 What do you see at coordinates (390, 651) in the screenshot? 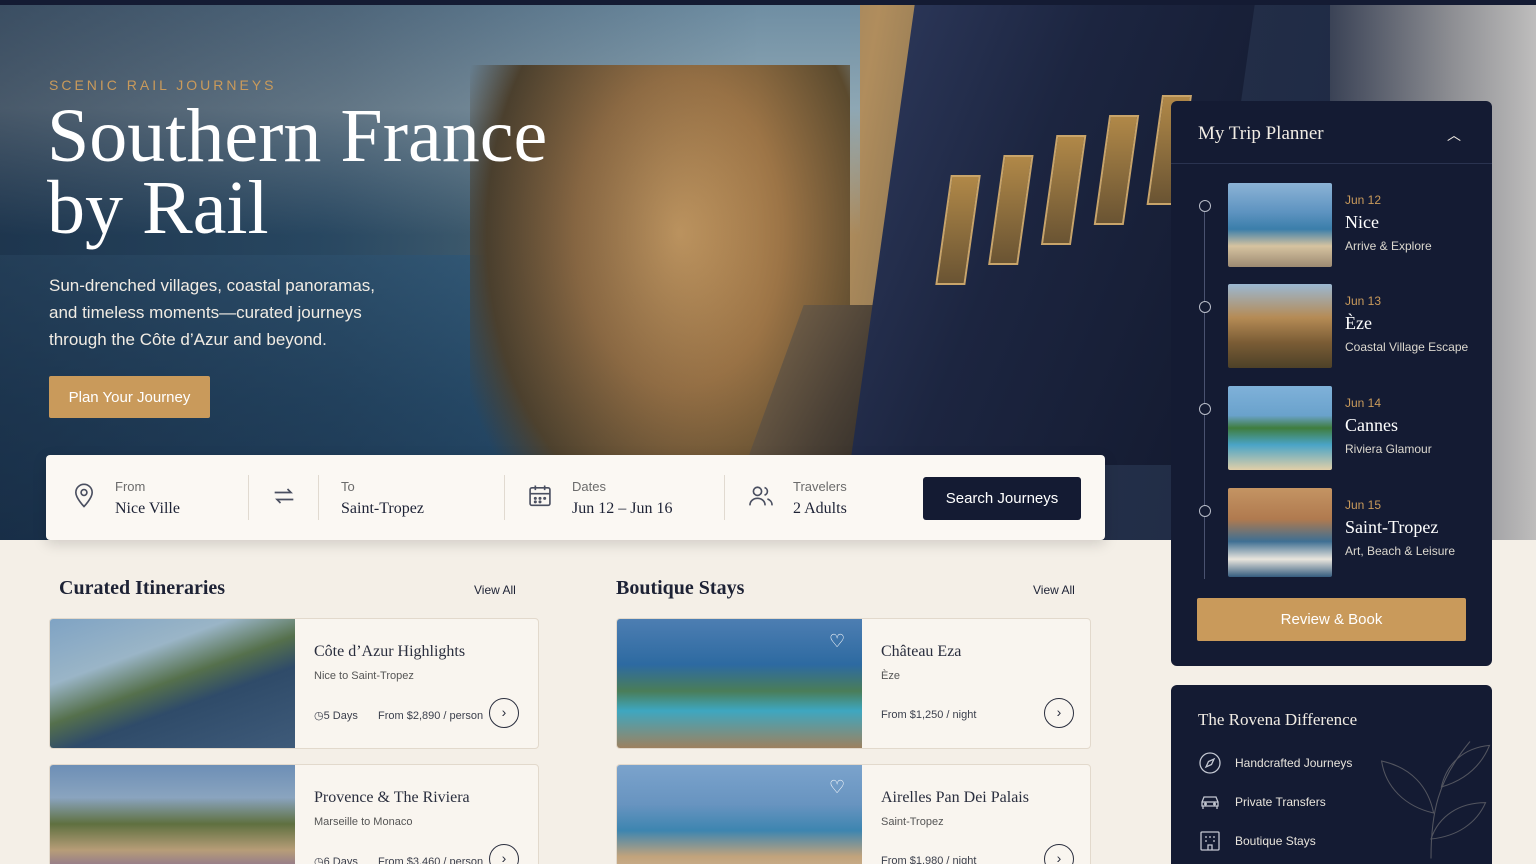
I see `itinerary-title: Côte d’Azur Highlights` at bounding box center [390, 651].